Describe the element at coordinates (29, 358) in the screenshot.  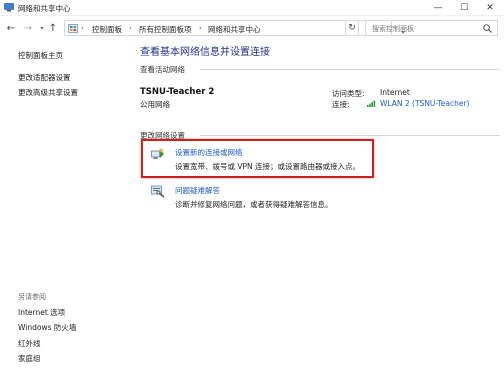
I see `sidebar-link-homegroup: 家庭组` at that location.